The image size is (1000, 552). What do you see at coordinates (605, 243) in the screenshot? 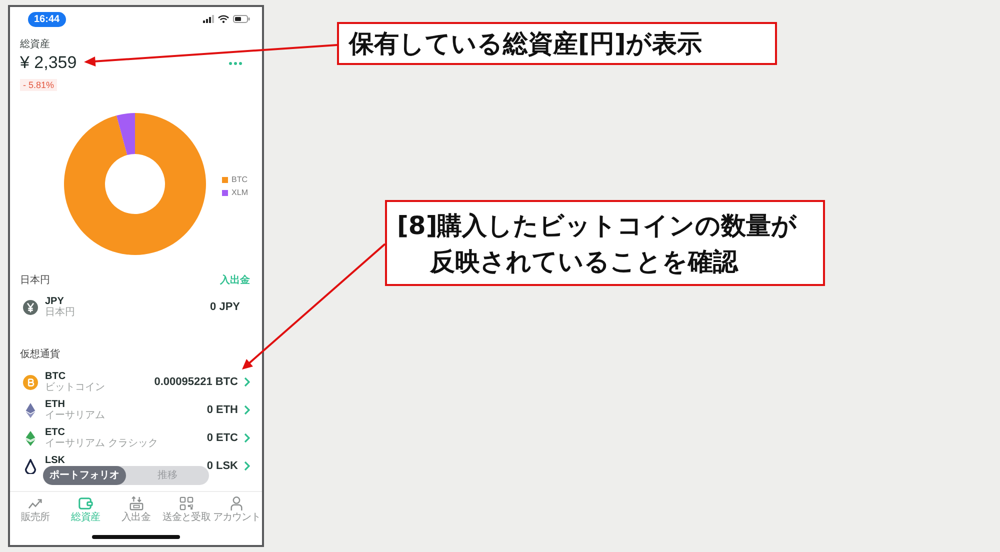
I see `callout-box: [8]購入したビットコインの数量が反映されていることを確認` at bounding box center [605, 243].